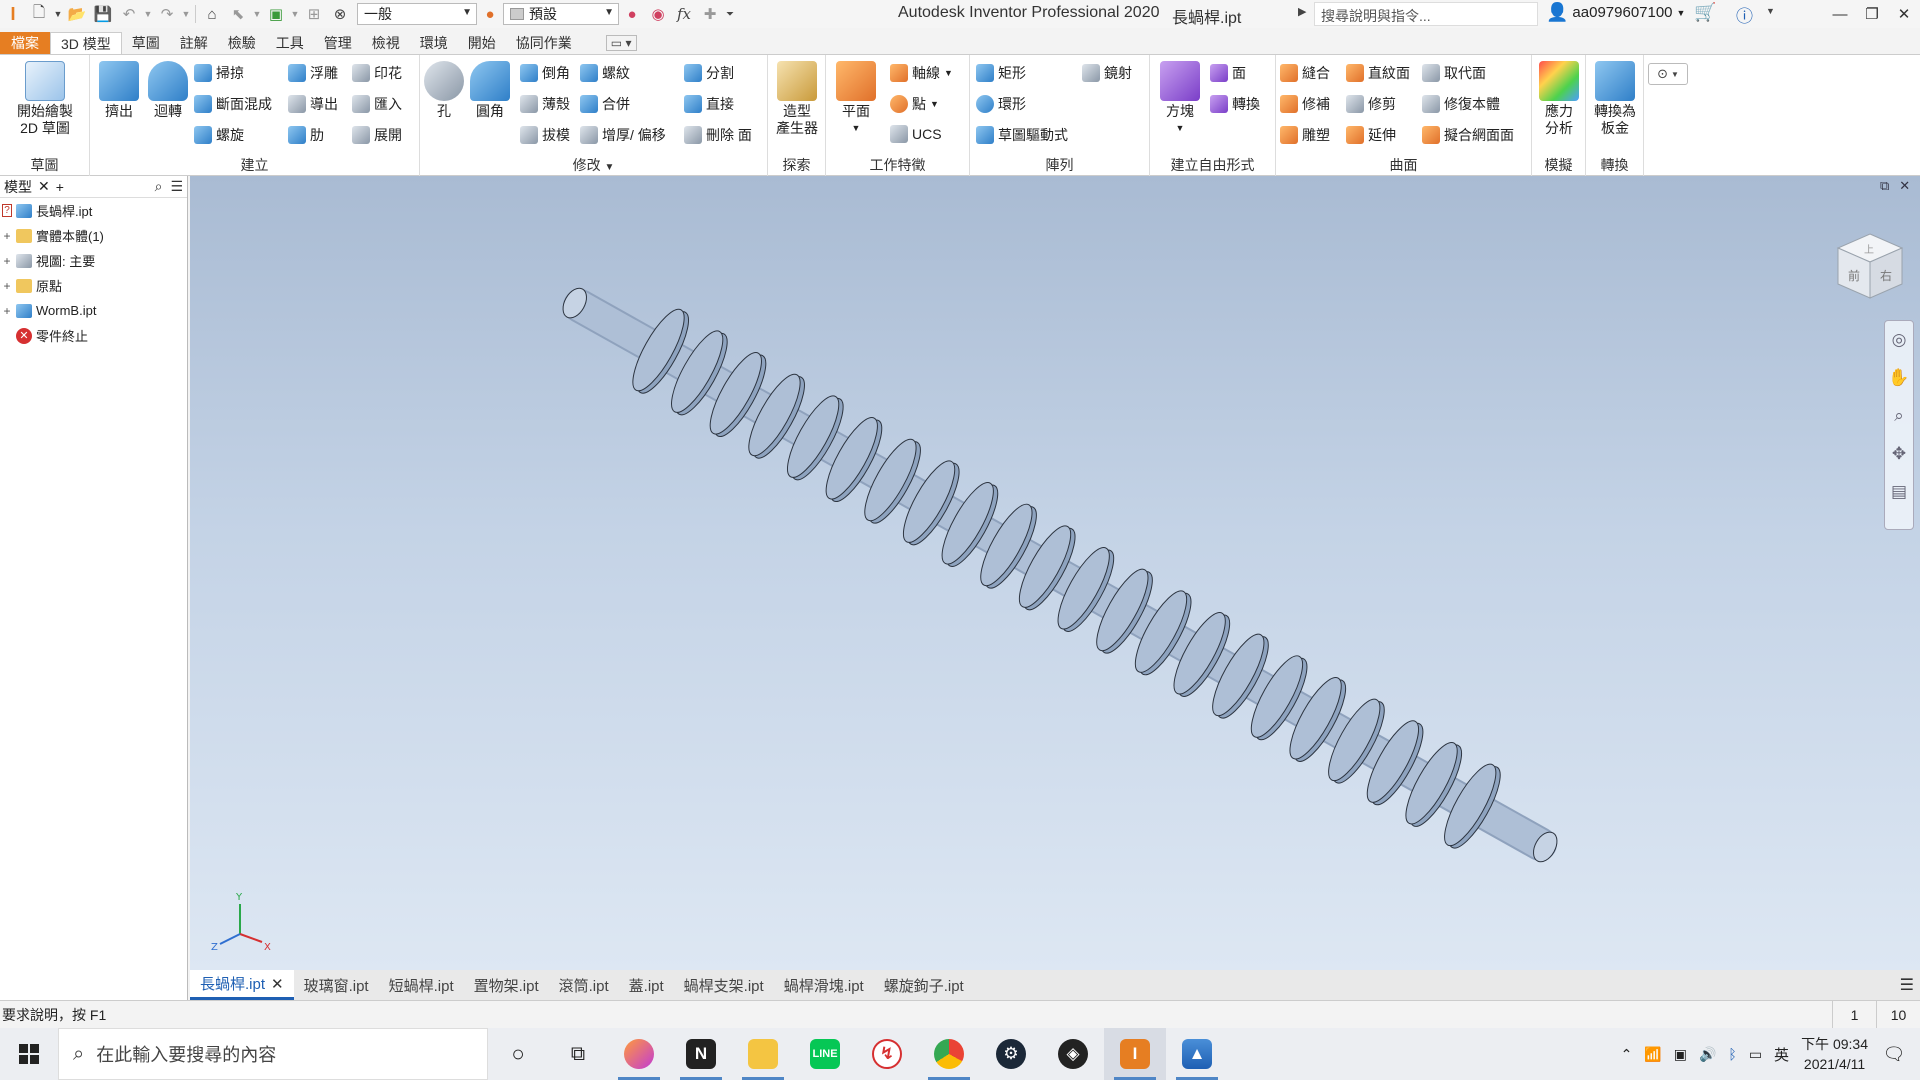 The image size is (1920, 1080). I want to click on tab-3d-model: 3D 模型, so click(86, 43).